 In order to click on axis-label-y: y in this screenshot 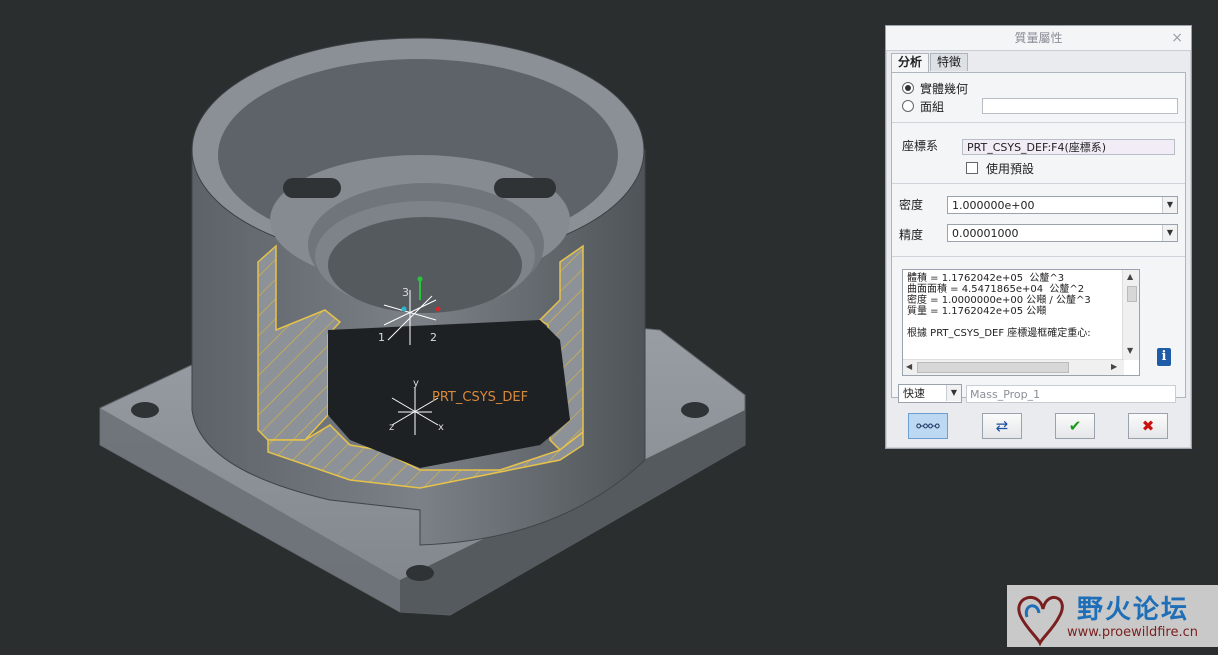, I will do `click(416, 383)`.